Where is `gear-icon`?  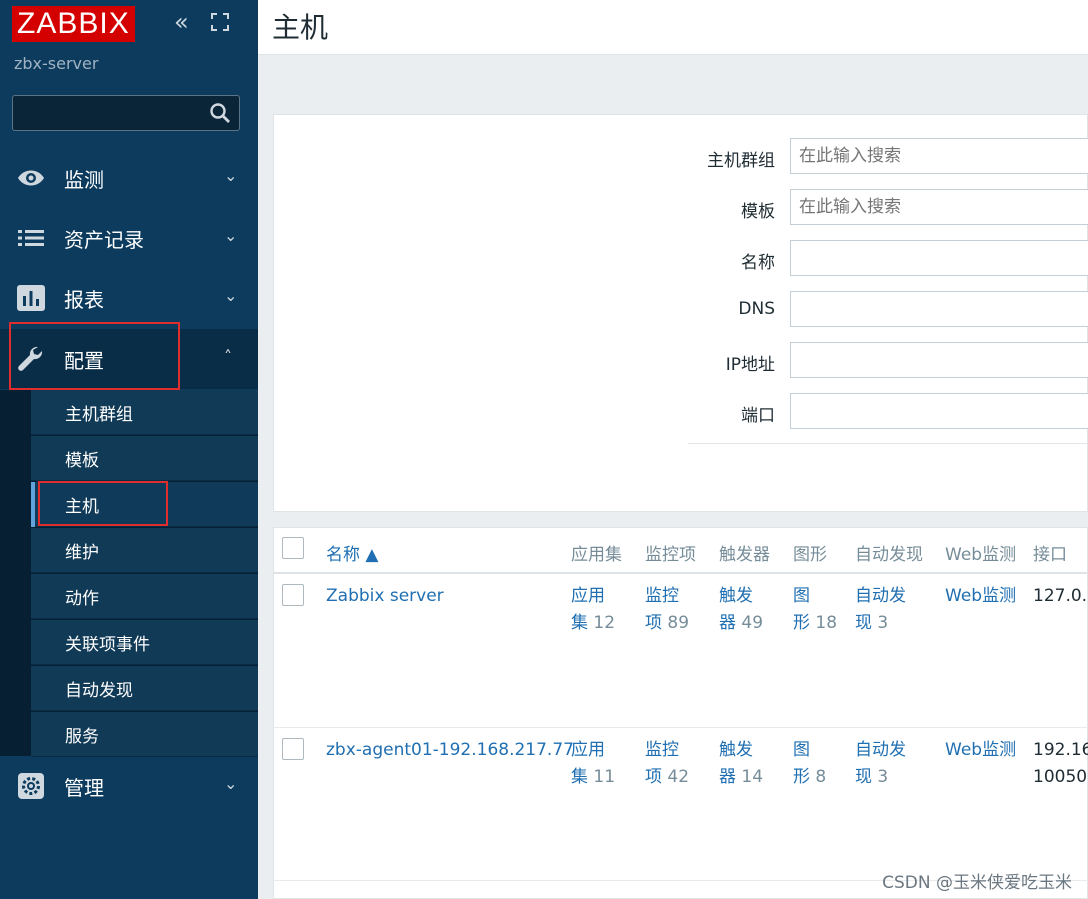 gear-icon is located at coordinates (31, 786).